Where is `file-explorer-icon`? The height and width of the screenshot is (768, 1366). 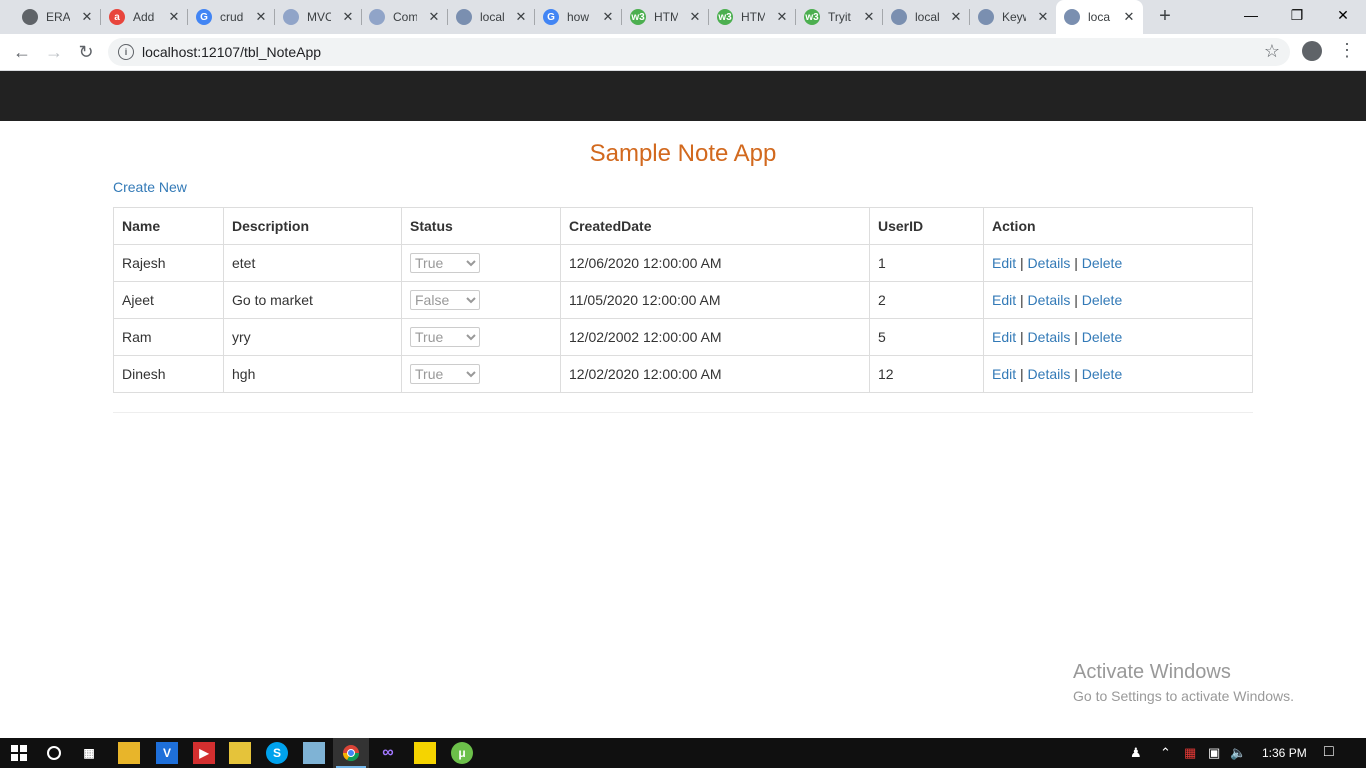
file-explorer-icon is located at coordinates (129, 753).